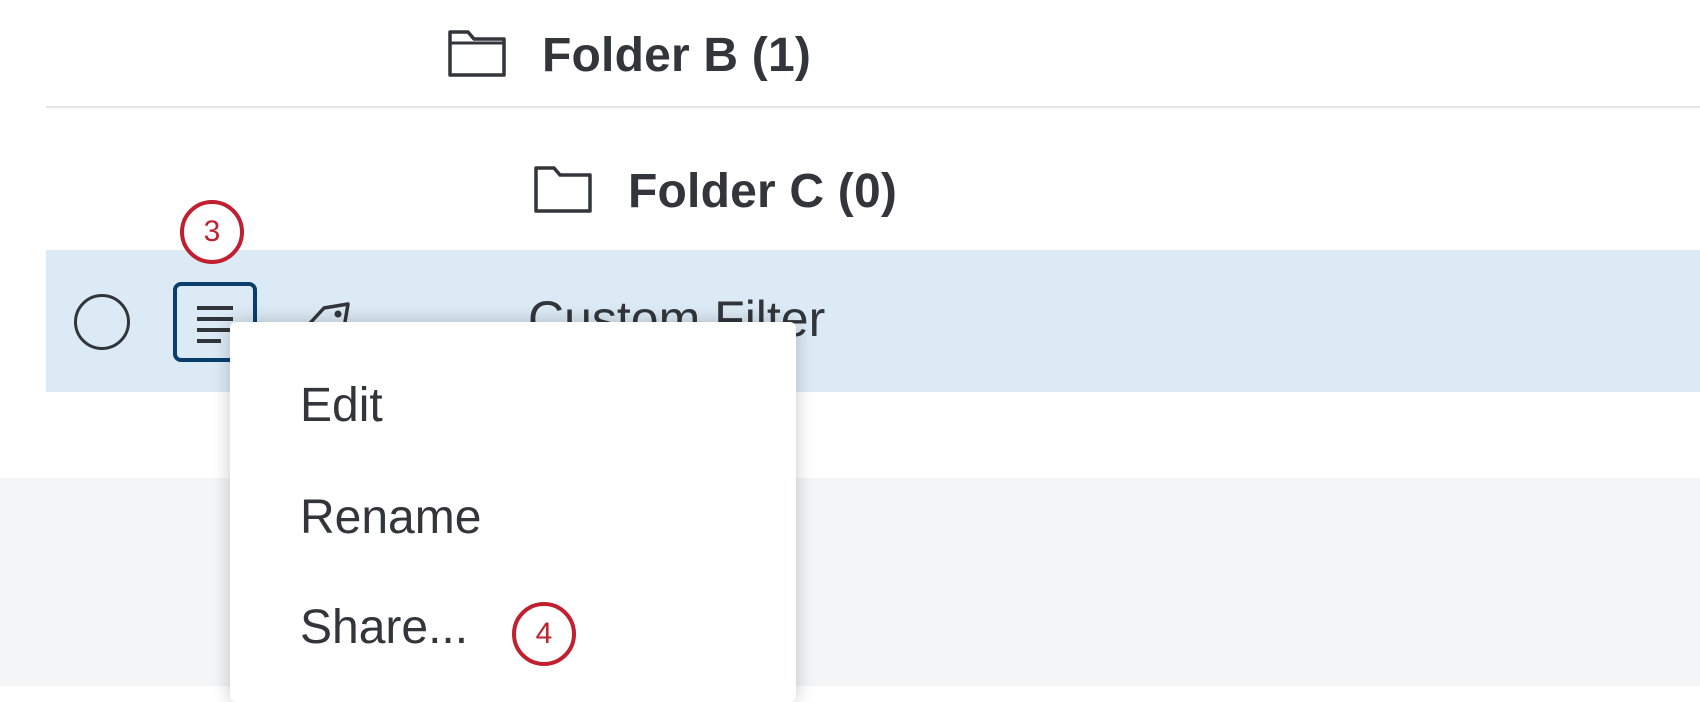 This screenshot has height=702, width=1700. I want to click on menu-item-label: Rename, so click(391, 517).